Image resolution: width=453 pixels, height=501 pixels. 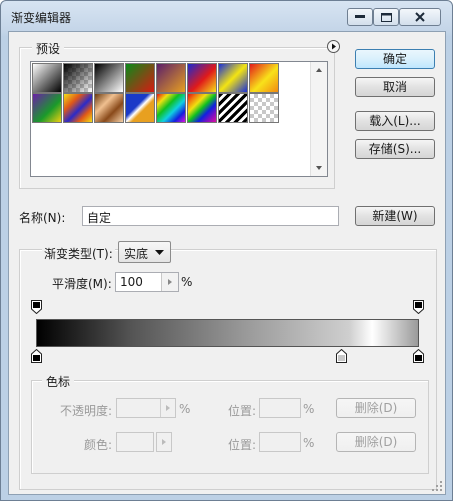 I want to click on smoothness-stepper, so click(x=169, y=282).